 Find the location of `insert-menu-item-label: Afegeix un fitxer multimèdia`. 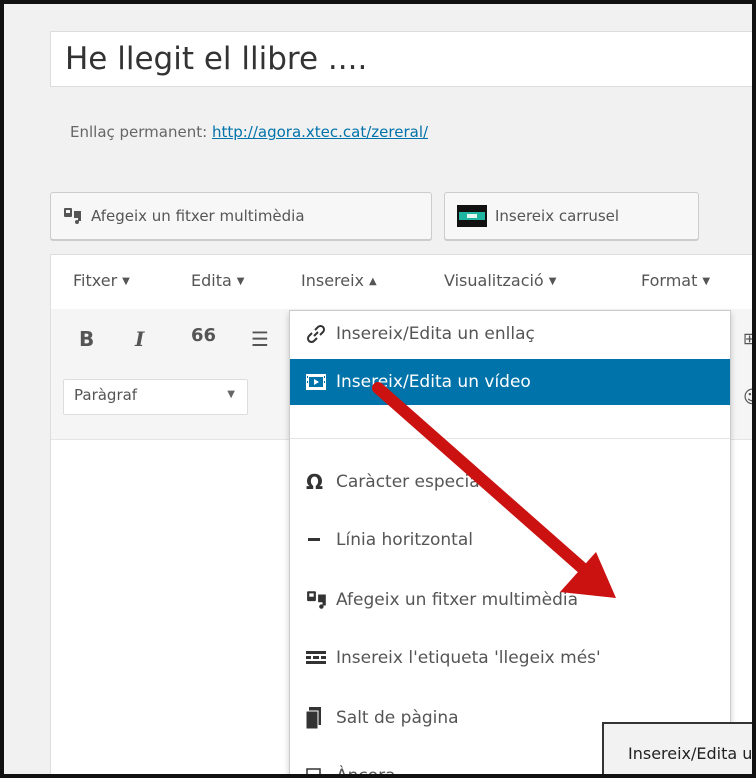

insert-menu-item-label: Afegeix un fitxer multimèdia is located at coordinates (457, 600).